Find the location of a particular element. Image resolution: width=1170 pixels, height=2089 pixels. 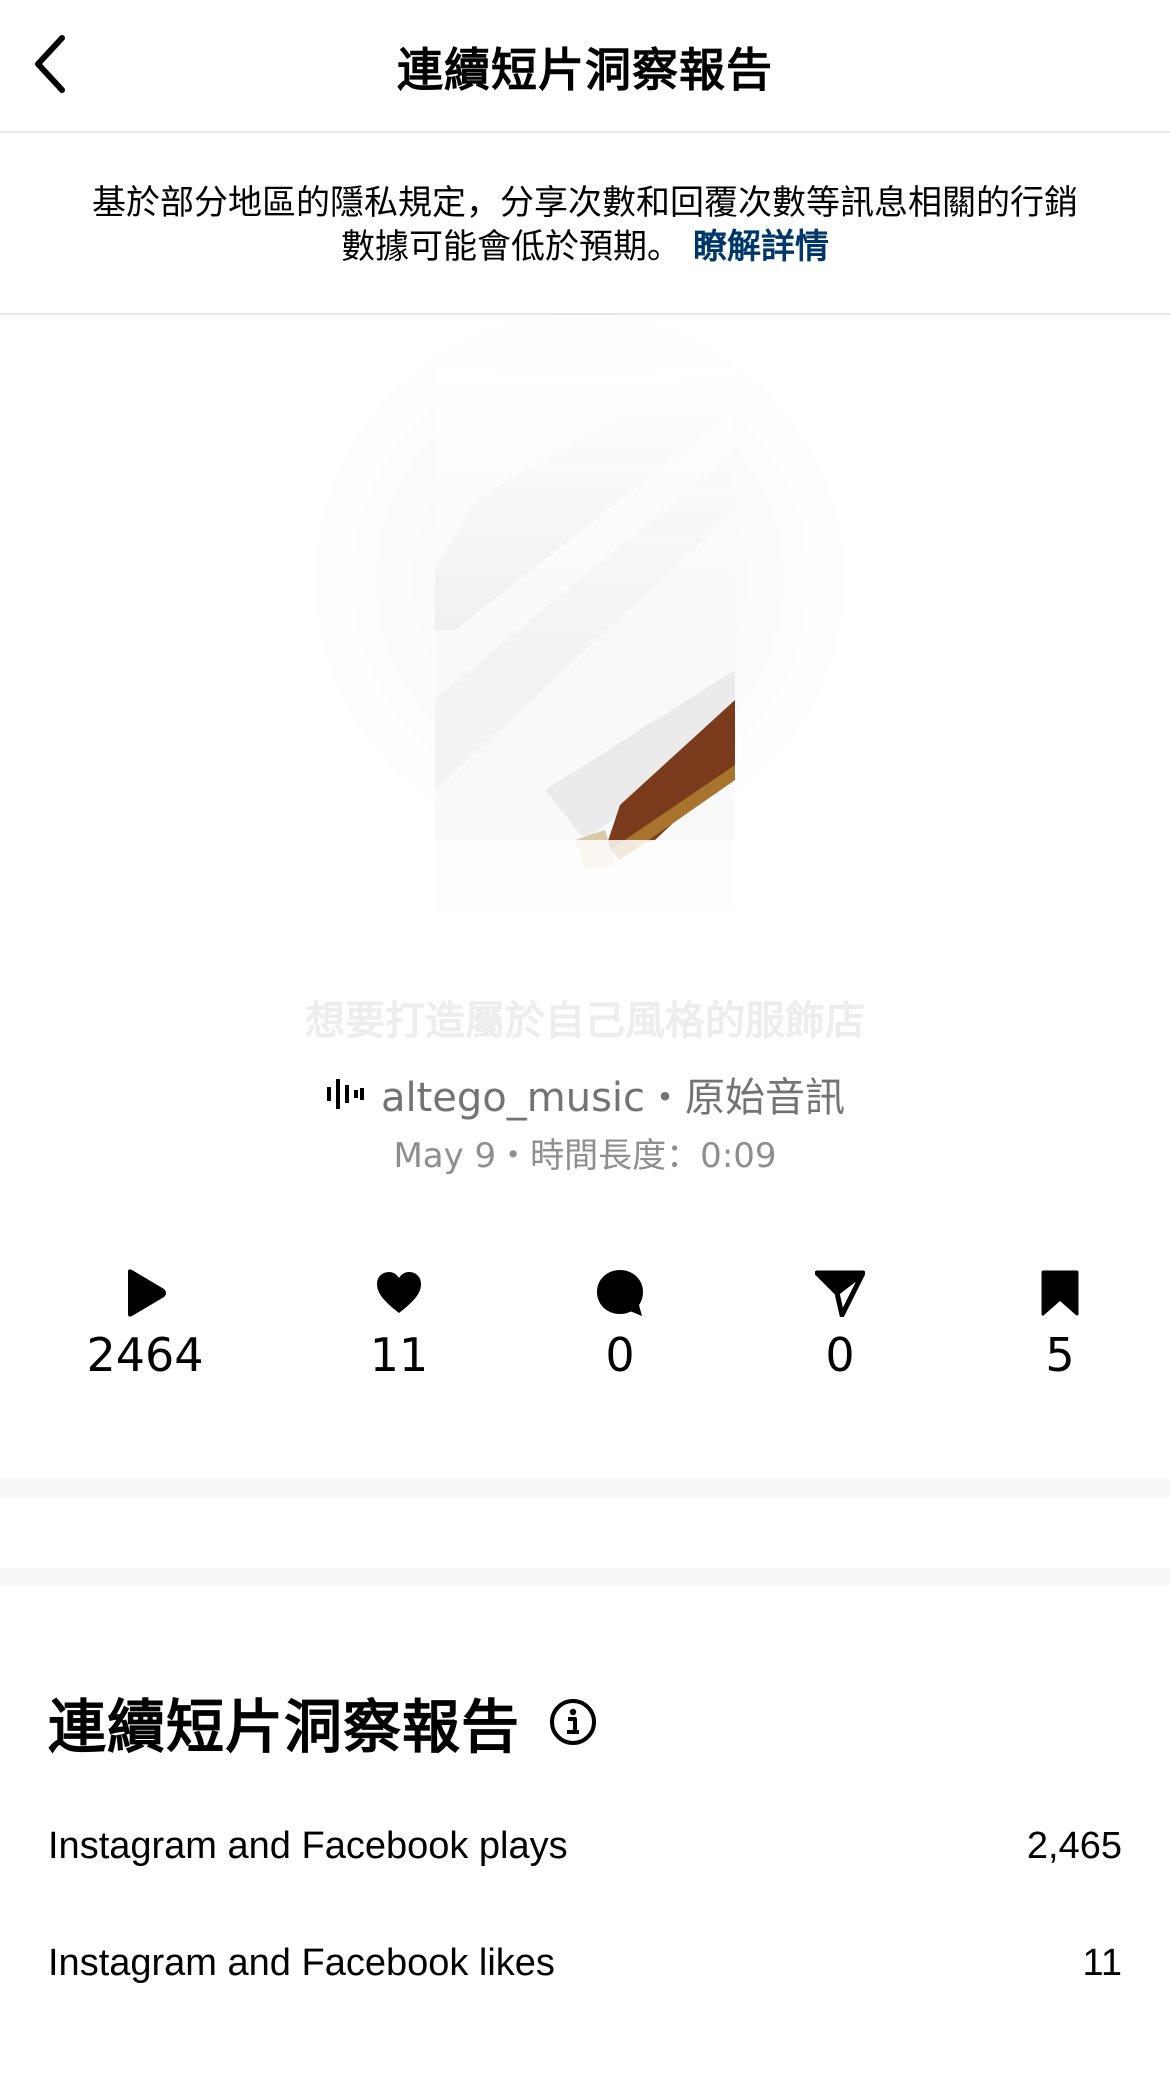

saves-count: 5 is located at coordinates (1060, 1355).